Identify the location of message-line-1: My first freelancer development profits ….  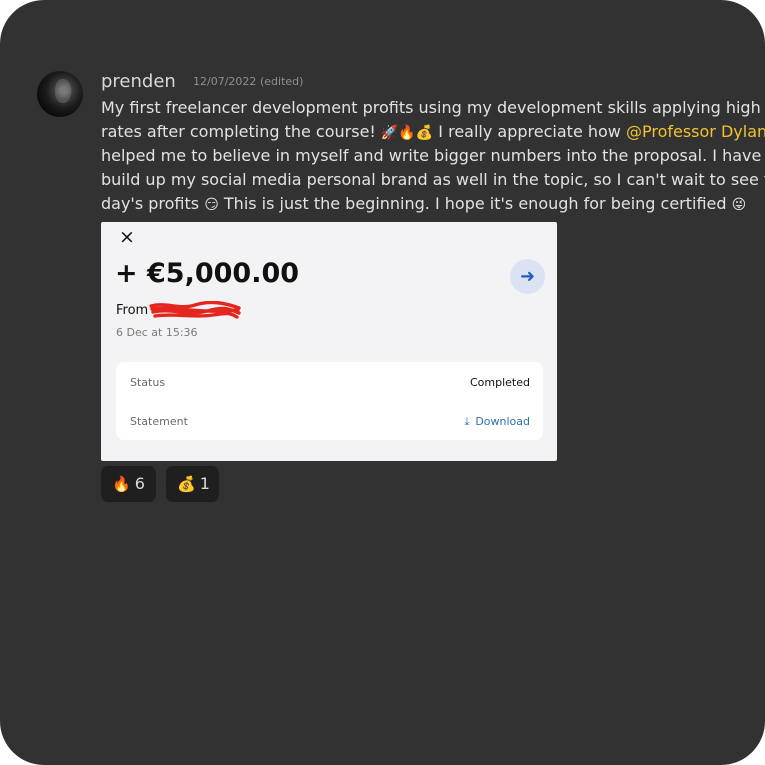
(433, 107).